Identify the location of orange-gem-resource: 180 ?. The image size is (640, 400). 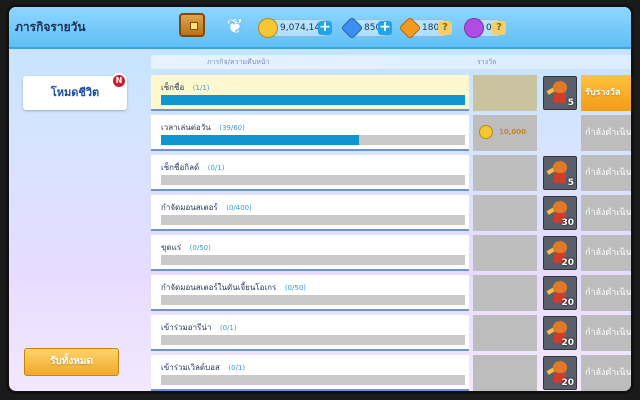
(425, 28).